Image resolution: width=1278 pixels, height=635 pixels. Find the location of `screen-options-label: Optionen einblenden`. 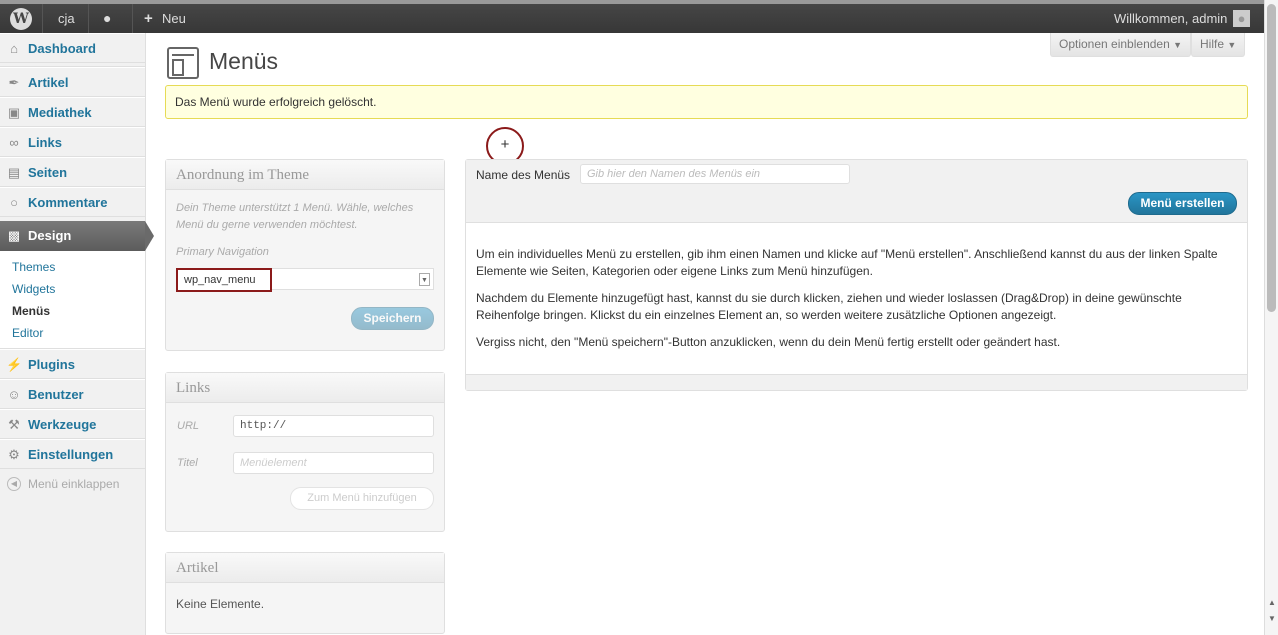

screen-options-label: Optionen einblenden is located at coordinates (1114, 44).